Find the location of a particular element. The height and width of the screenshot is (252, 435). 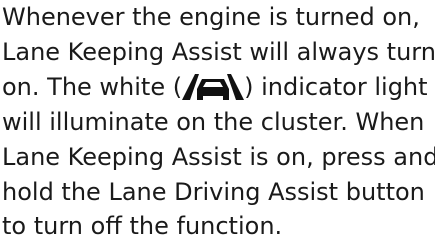

text-line-3-start: on. The white ( is located at coordinates (92, 87).